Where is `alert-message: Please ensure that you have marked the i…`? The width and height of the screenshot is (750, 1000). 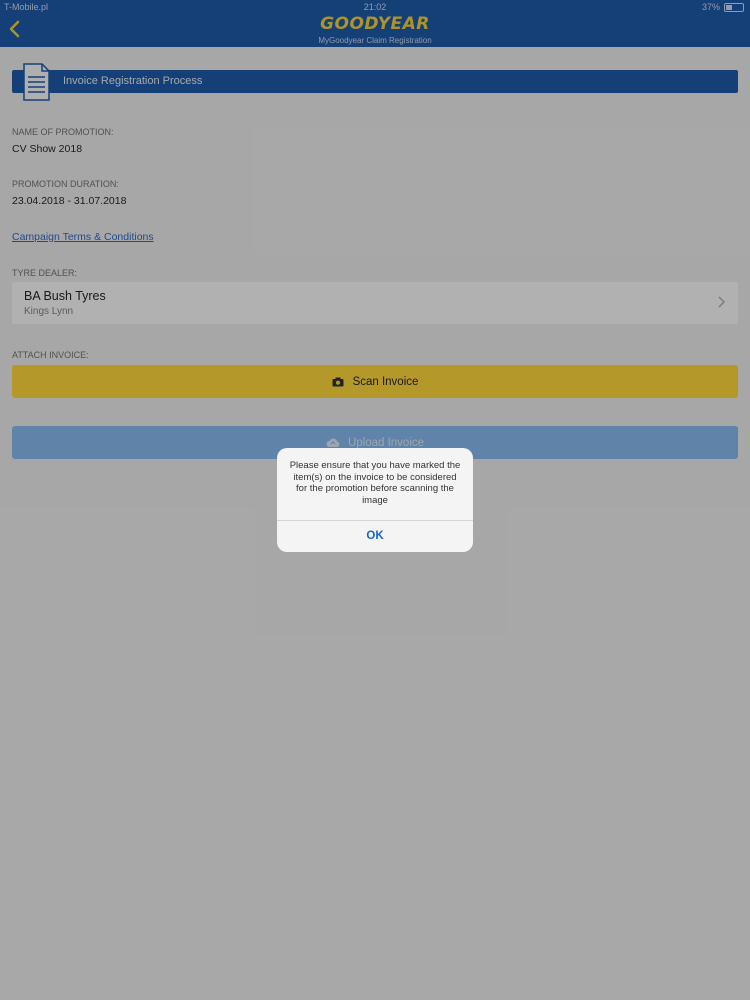 alert-message: Please ensure that you have marked the i… is located at coordinates (375, 483).